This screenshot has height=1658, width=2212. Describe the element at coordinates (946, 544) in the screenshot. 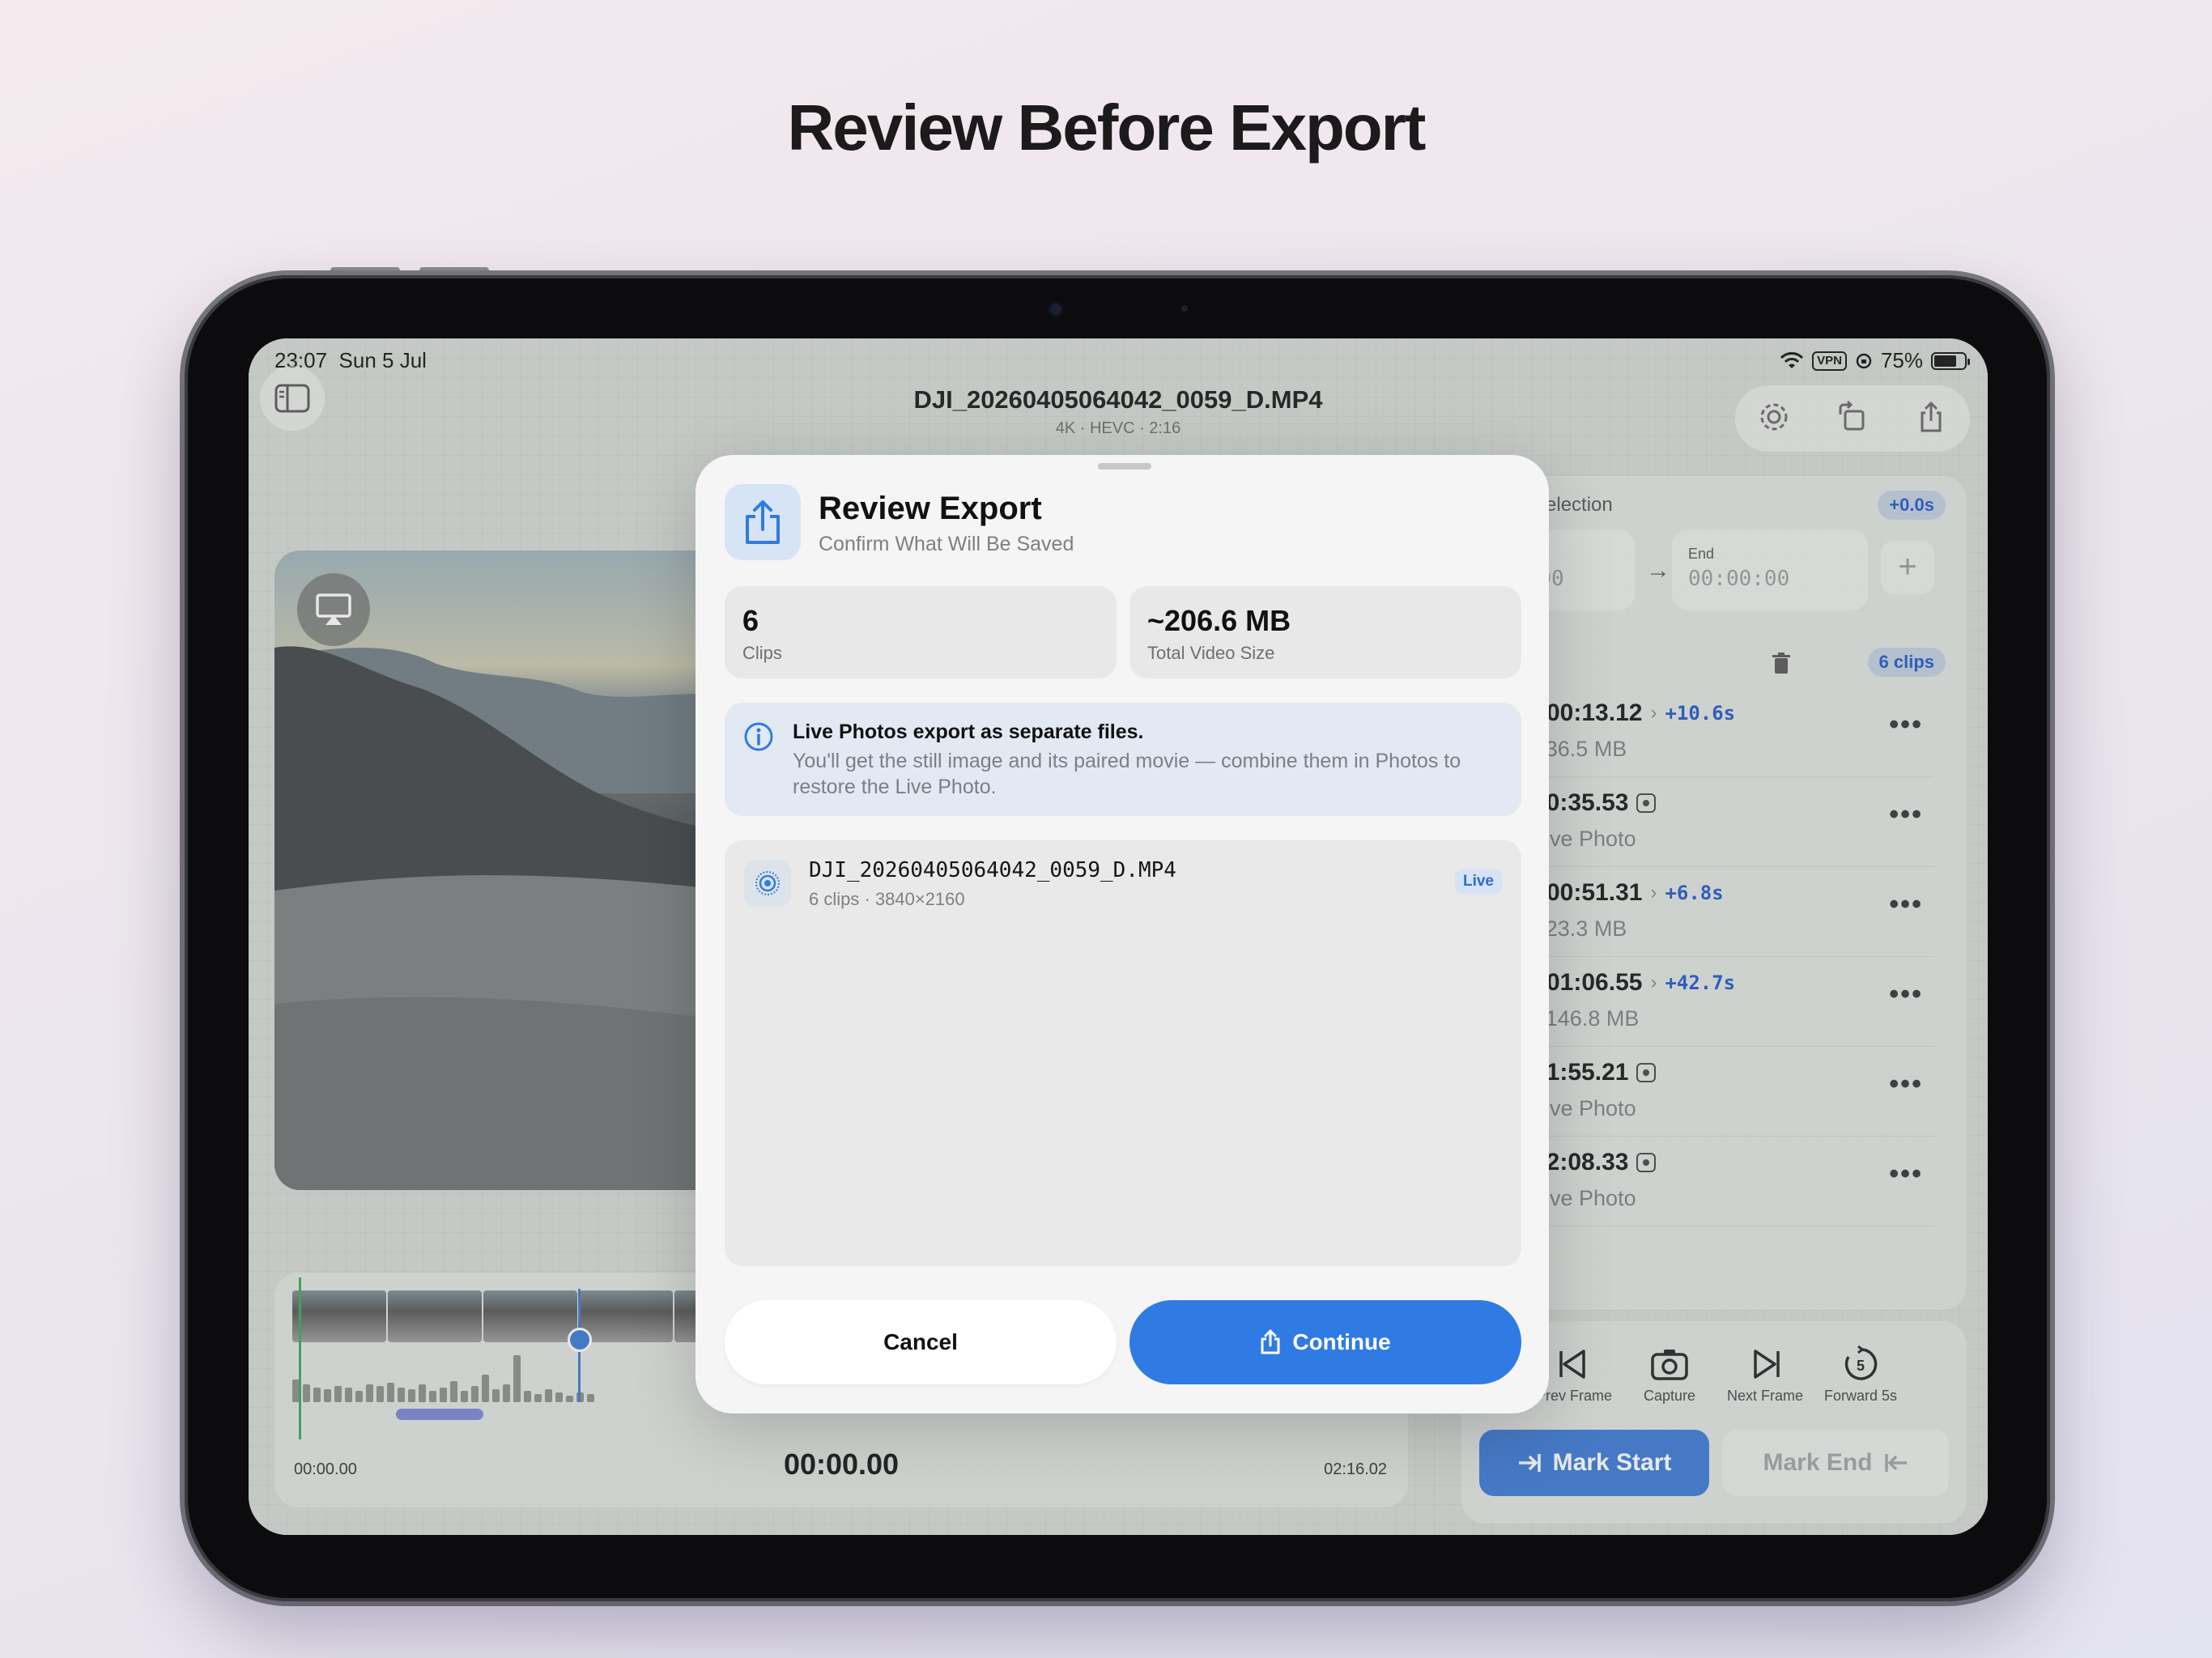

I see `sheet-subtitle: Confirm What Will Be Saved` at that location.